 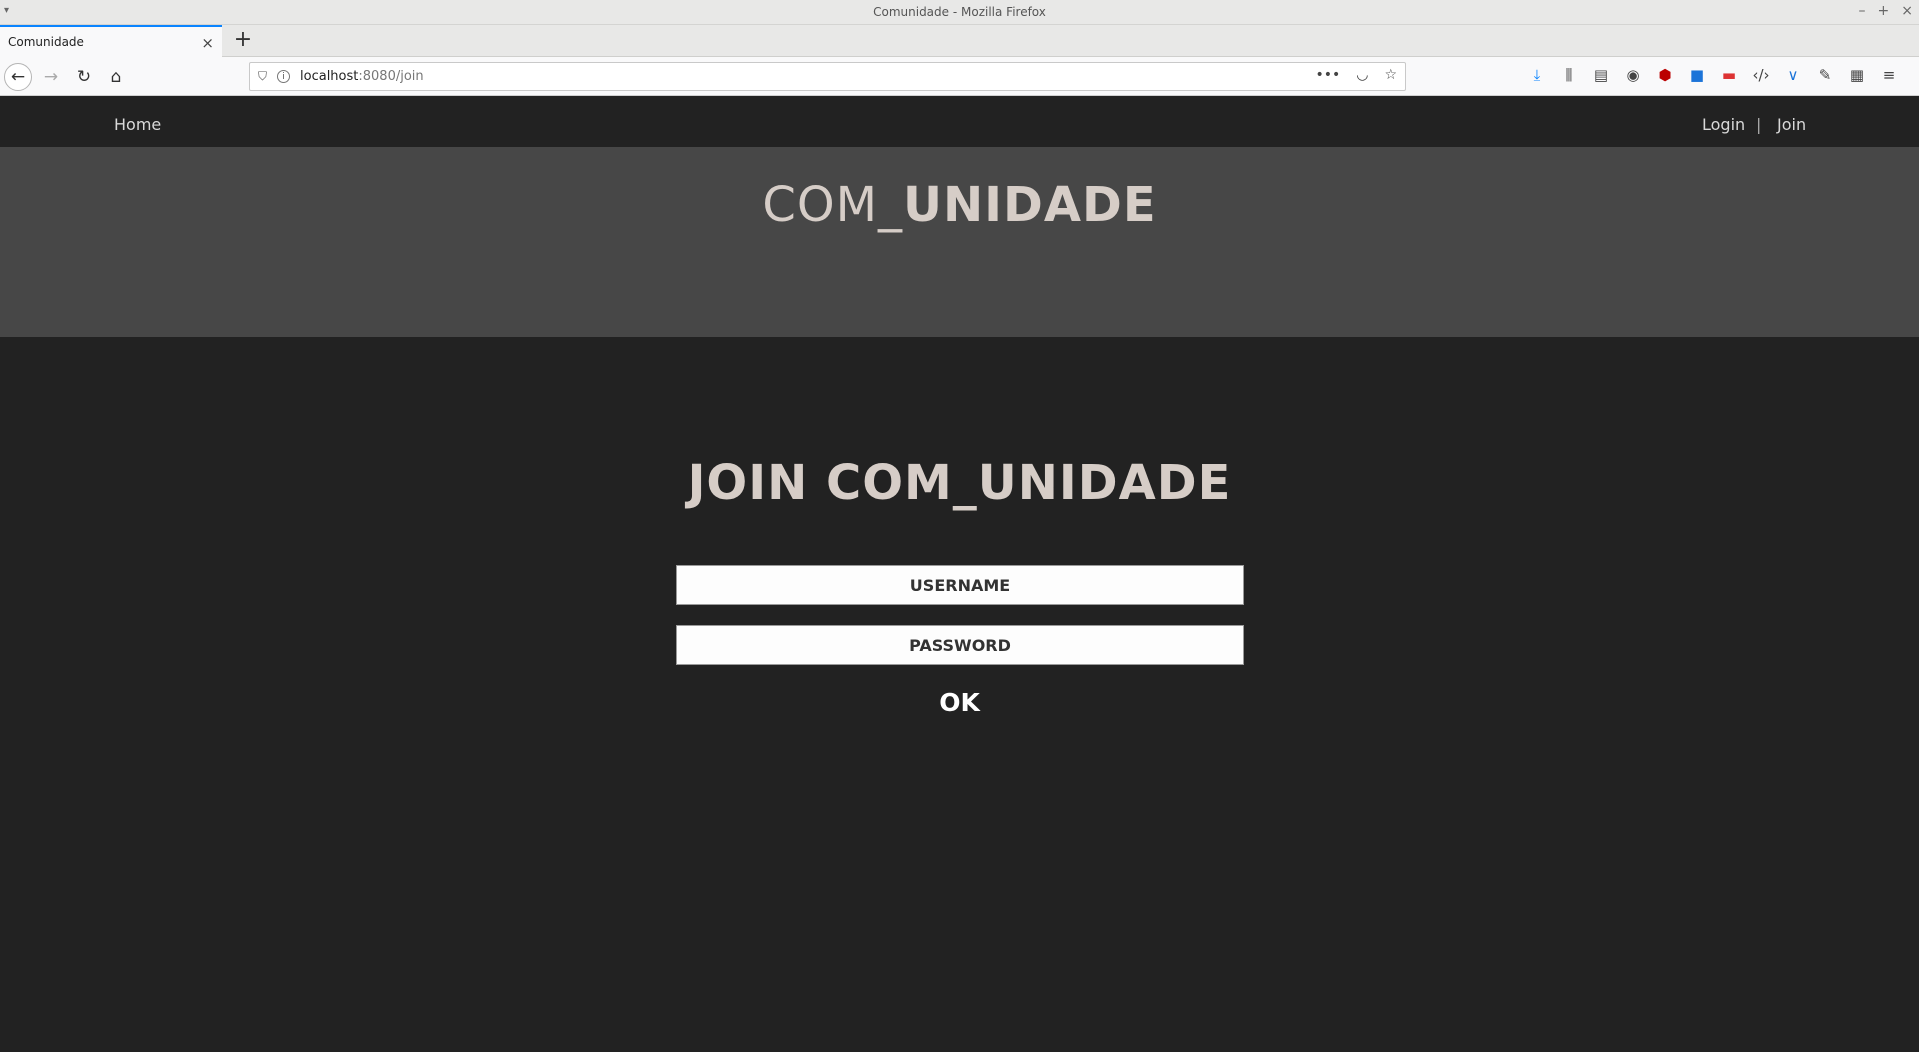 What do you see at coordinates (1723, 124) in the screenshot?
I see `nav-login-link: Login` at bounding box center [1723, 124].